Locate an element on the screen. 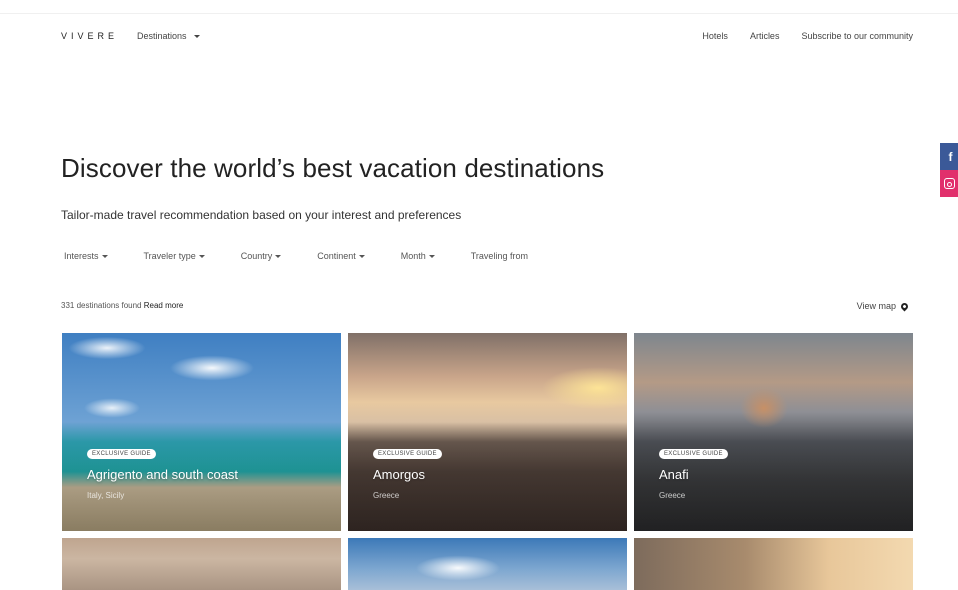 The width and height of the screenshot is (958, 590). filter-traveling-from: Traveling from is located at coordinates (499, 256).